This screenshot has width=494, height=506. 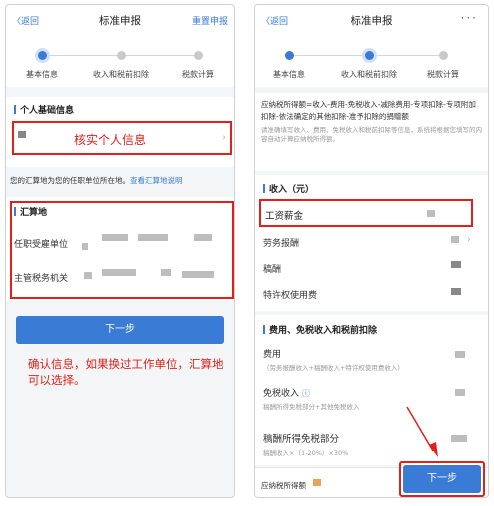 I want to click on arrow-annotation, so click(x=422, y=431).